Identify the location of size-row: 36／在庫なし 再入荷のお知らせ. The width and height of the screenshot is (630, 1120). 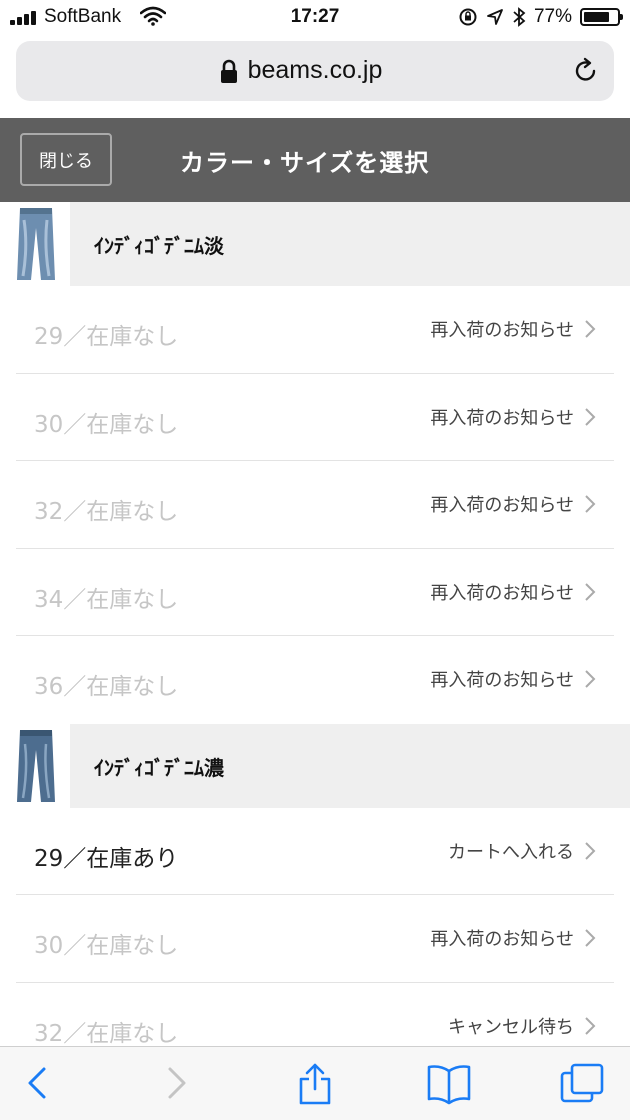
(315, 680).